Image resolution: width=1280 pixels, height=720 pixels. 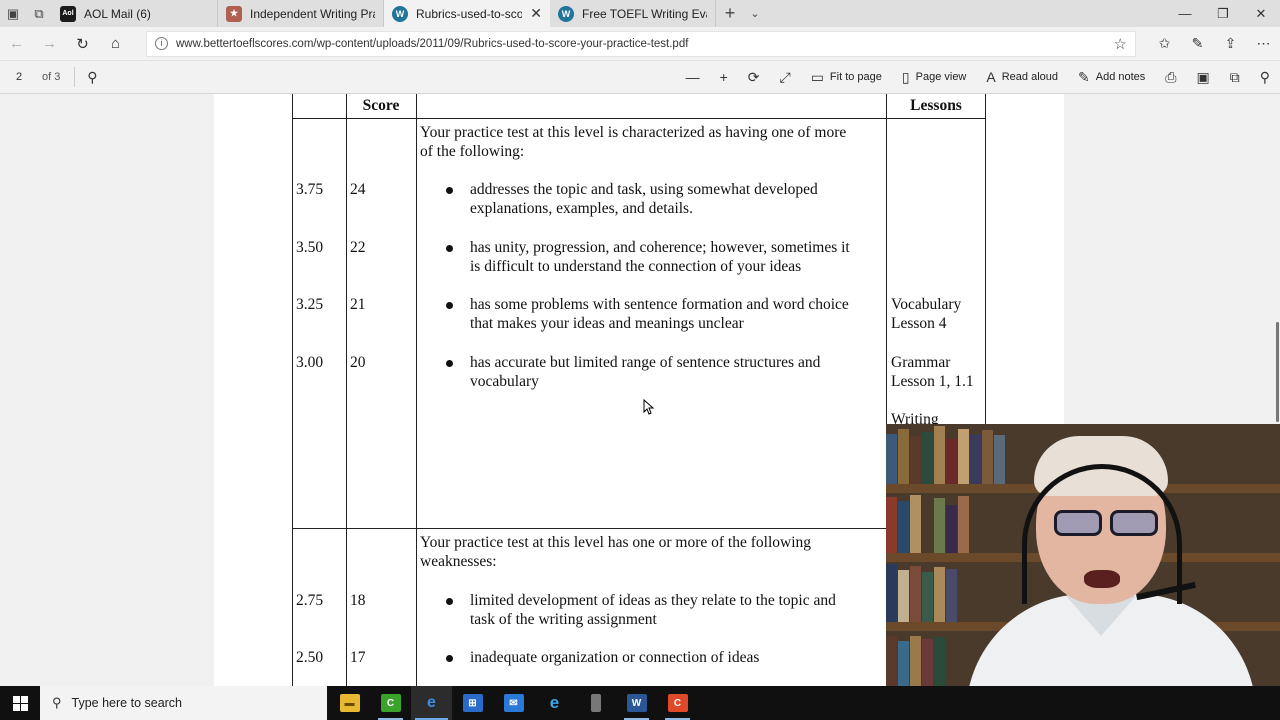 I want to click on score-value: 22, so click(x=358, y=247).